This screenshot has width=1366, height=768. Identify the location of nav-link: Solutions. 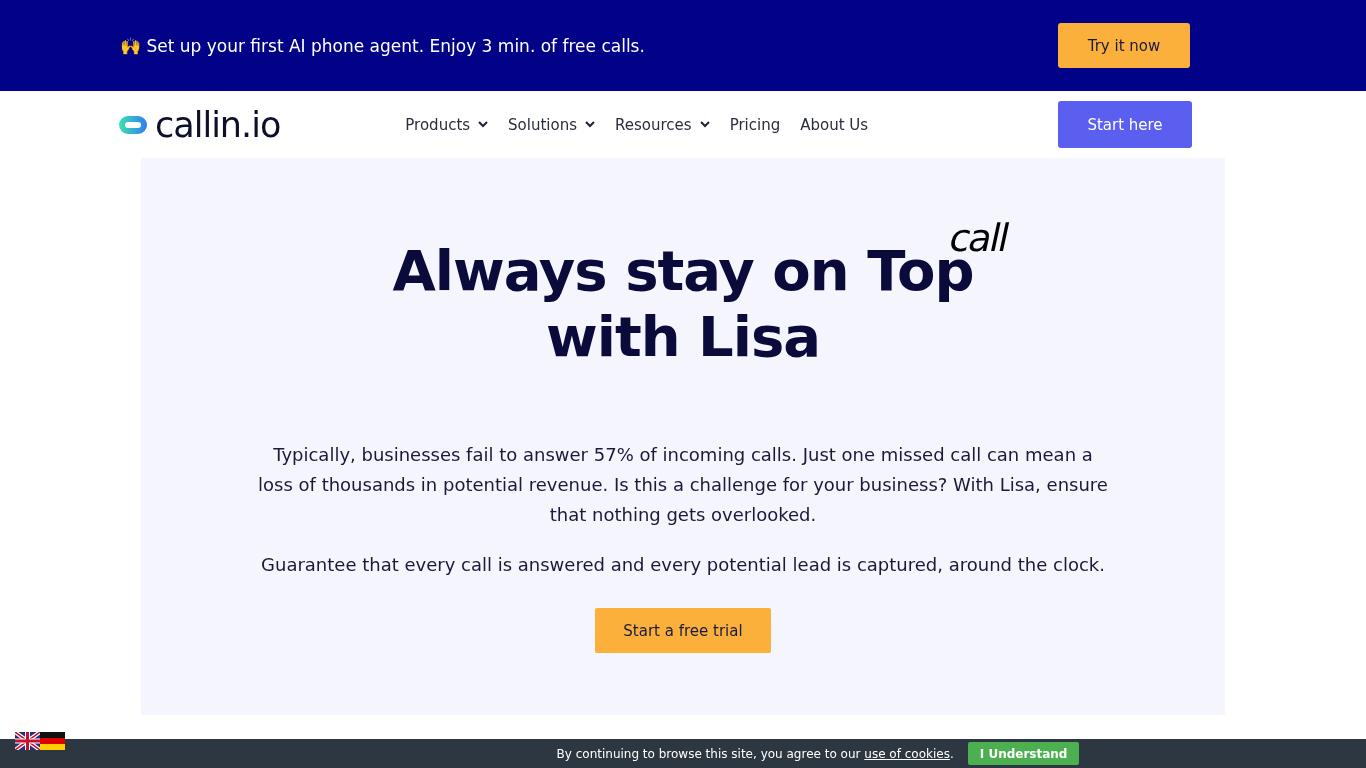
(551, 124).